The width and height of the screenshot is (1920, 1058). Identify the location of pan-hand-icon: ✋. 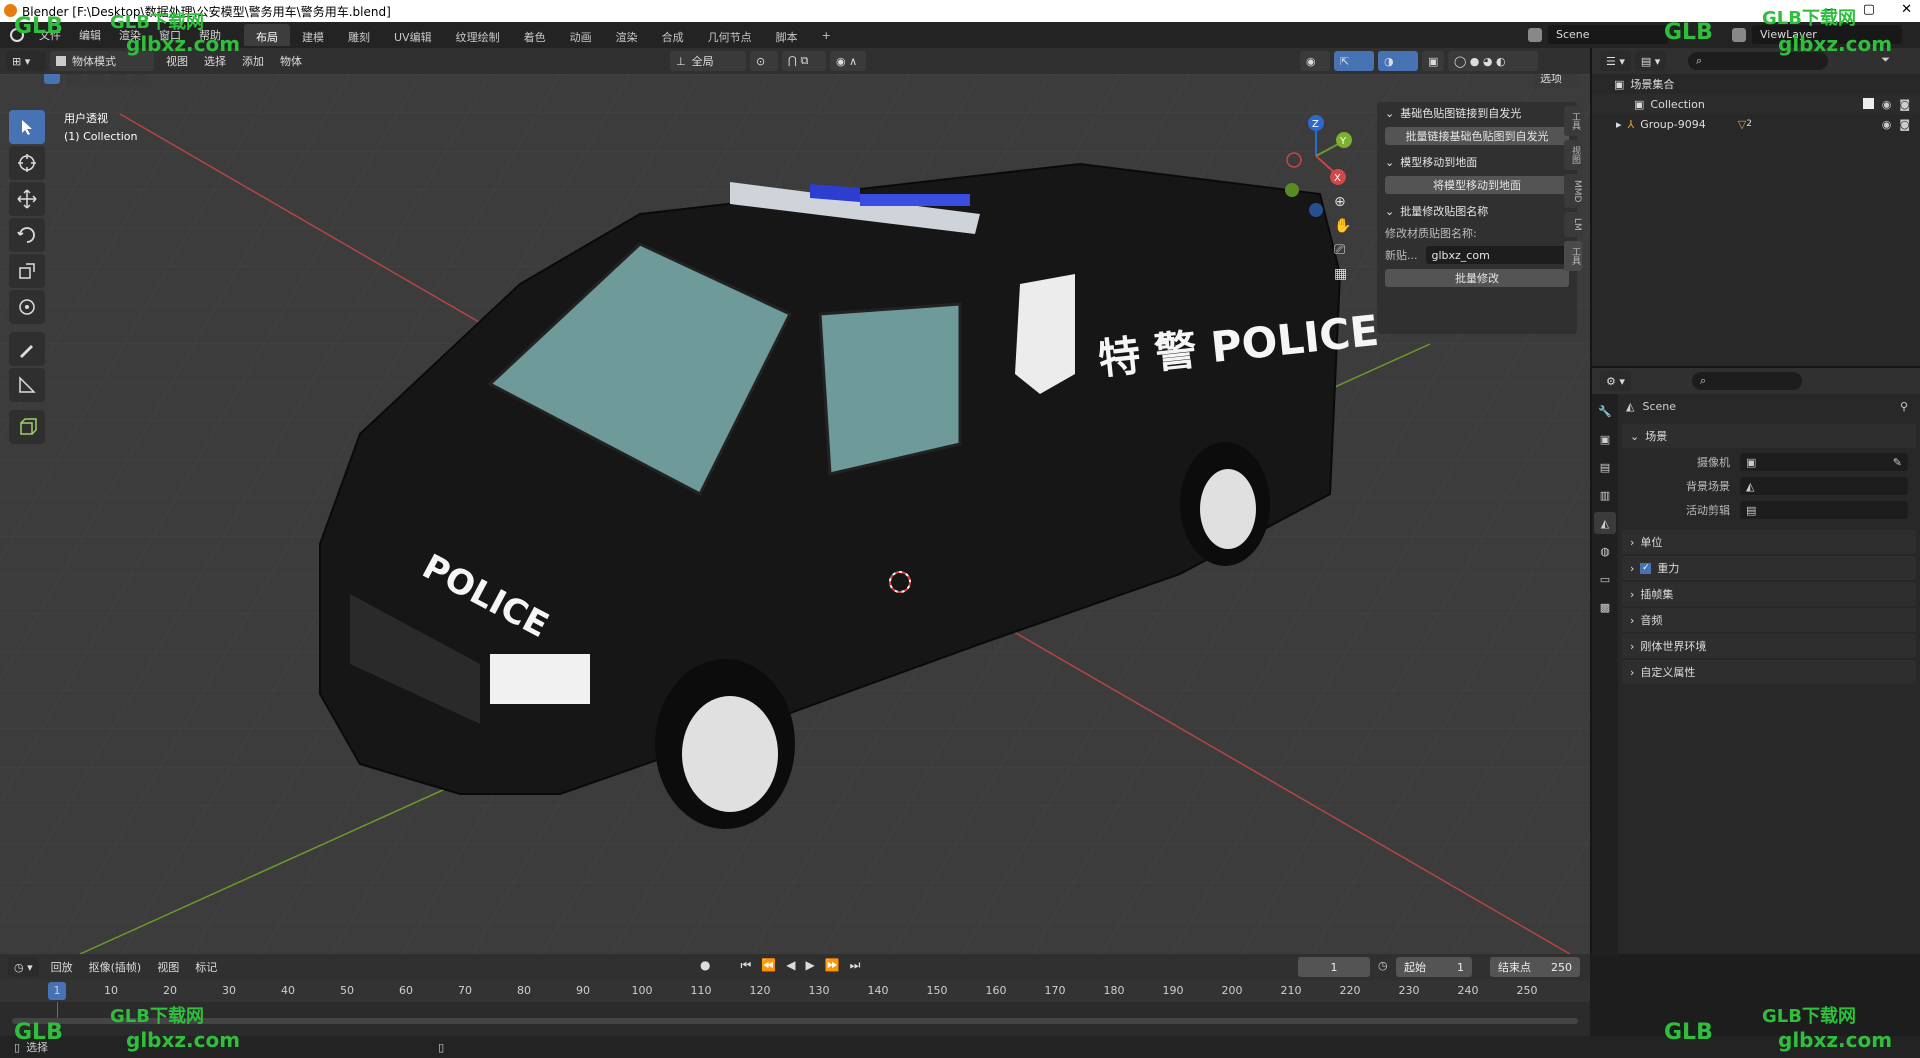
(1342, 226).